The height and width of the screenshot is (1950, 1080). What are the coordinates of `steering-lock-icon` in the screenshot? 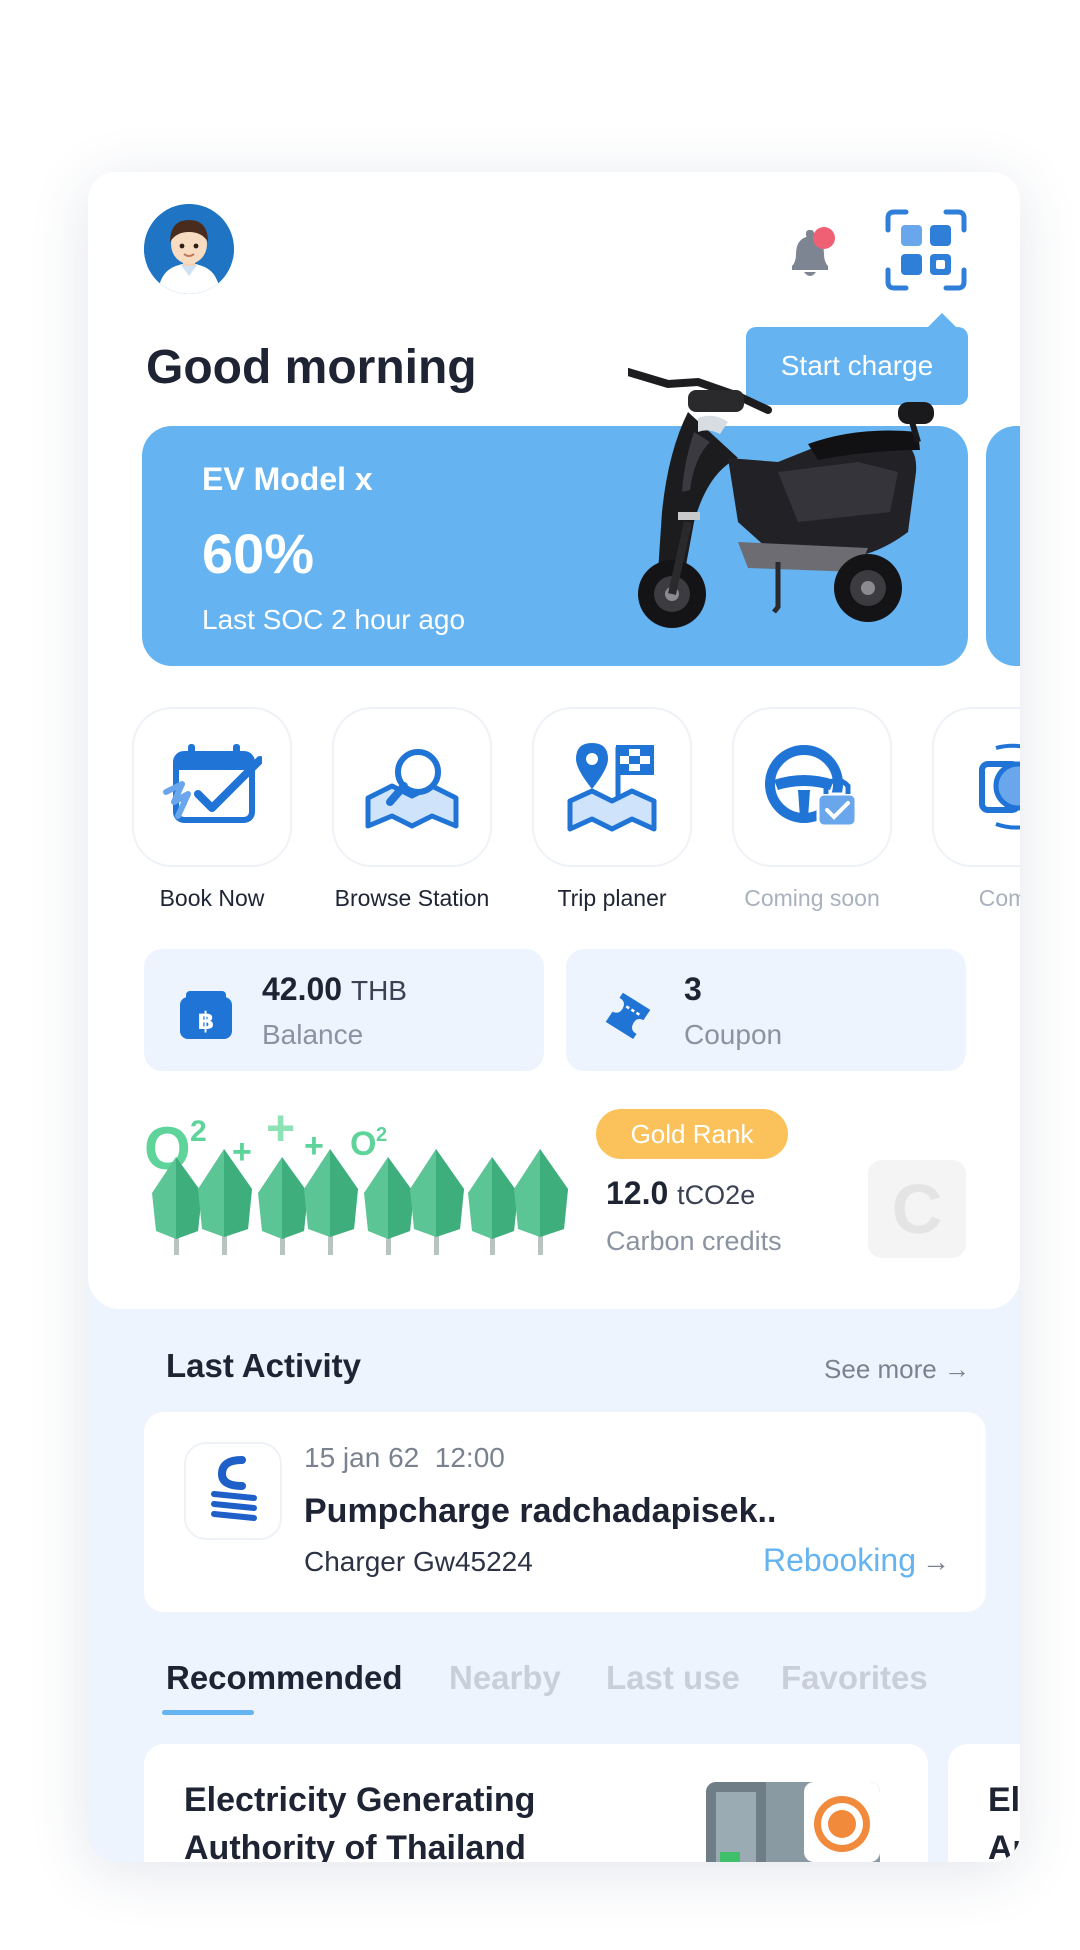 It's located at (811, 786).